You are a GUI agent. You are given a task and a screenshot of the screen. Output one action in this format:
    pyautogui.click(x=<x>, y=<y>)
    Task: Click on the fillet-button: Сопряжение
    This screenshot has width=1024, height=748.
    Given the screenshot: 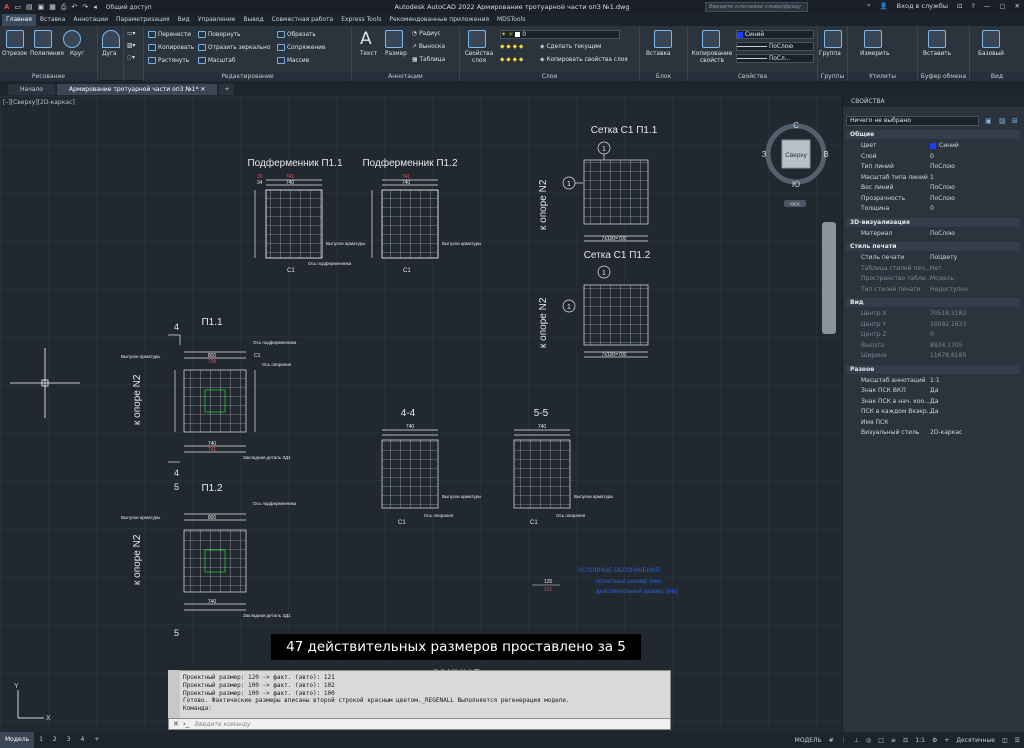 What is the action you would take?
    pyautogui.click(x=301, y=47)
    